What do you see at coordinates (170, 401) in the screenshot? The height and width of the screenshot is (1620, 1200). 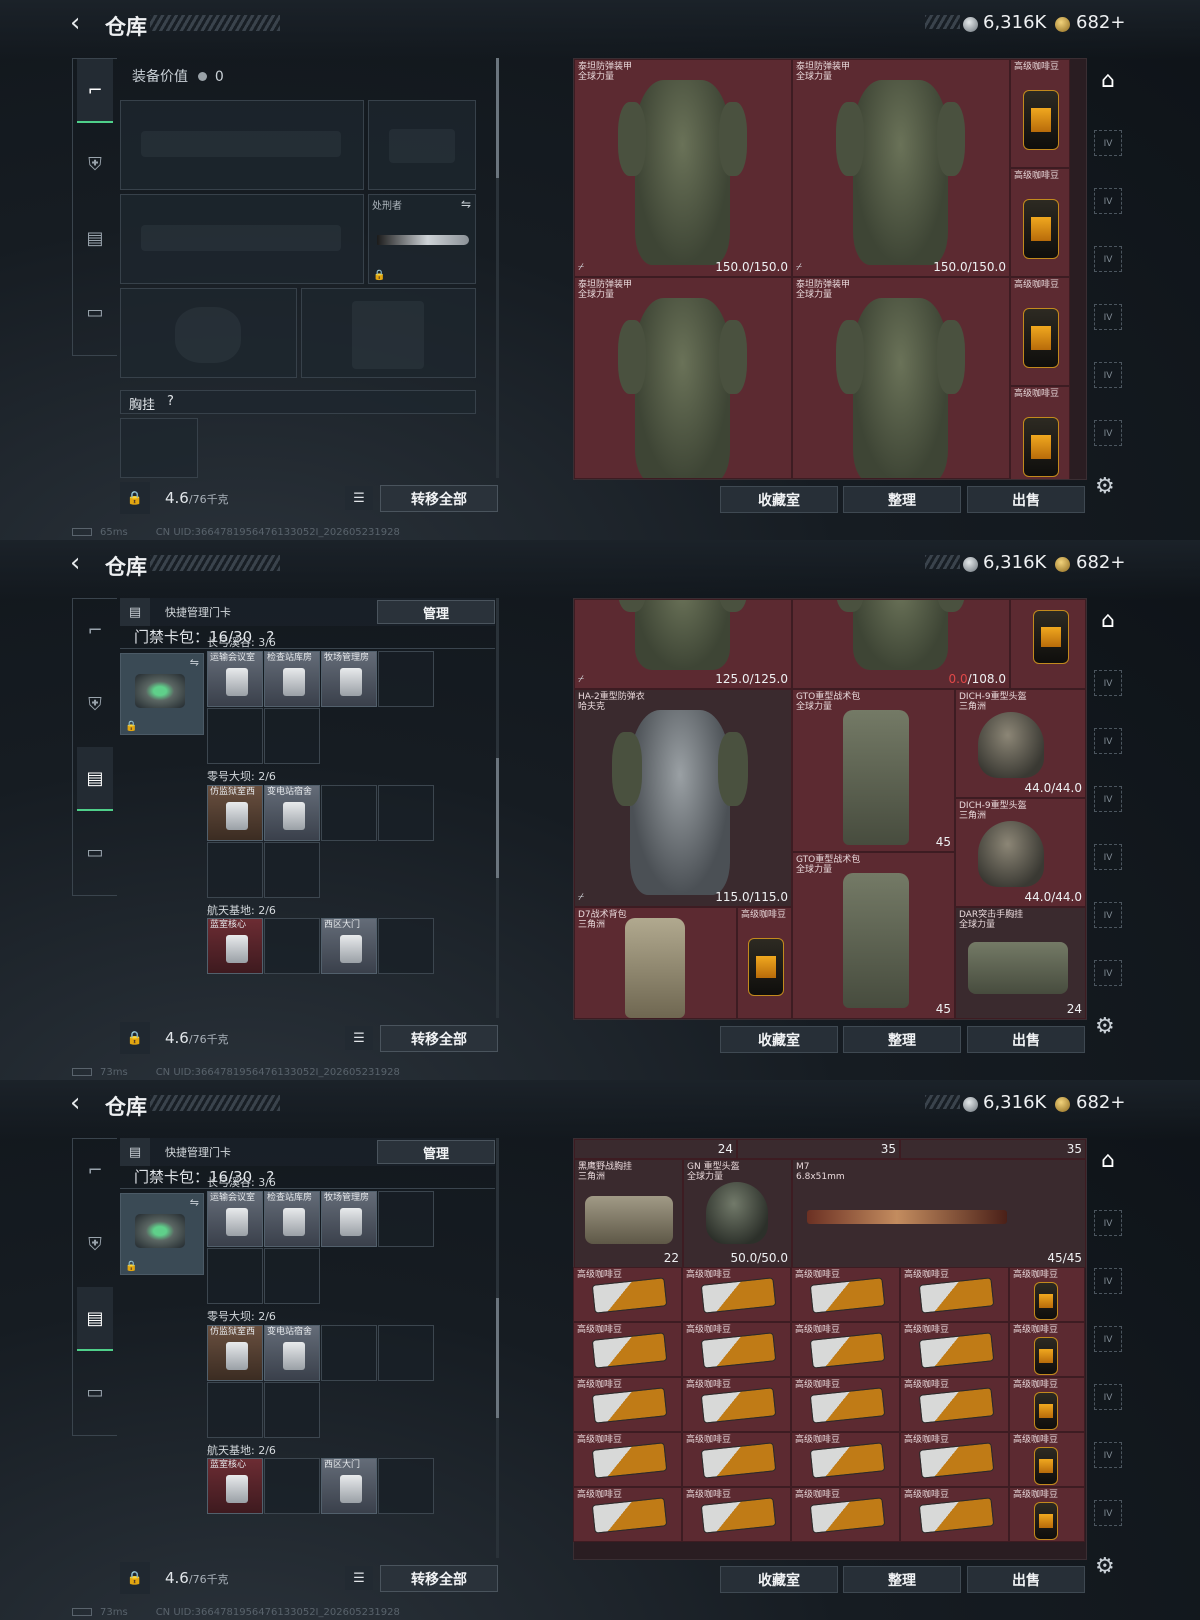 I see `help-icon: ?` at bounding box center [170, 401].